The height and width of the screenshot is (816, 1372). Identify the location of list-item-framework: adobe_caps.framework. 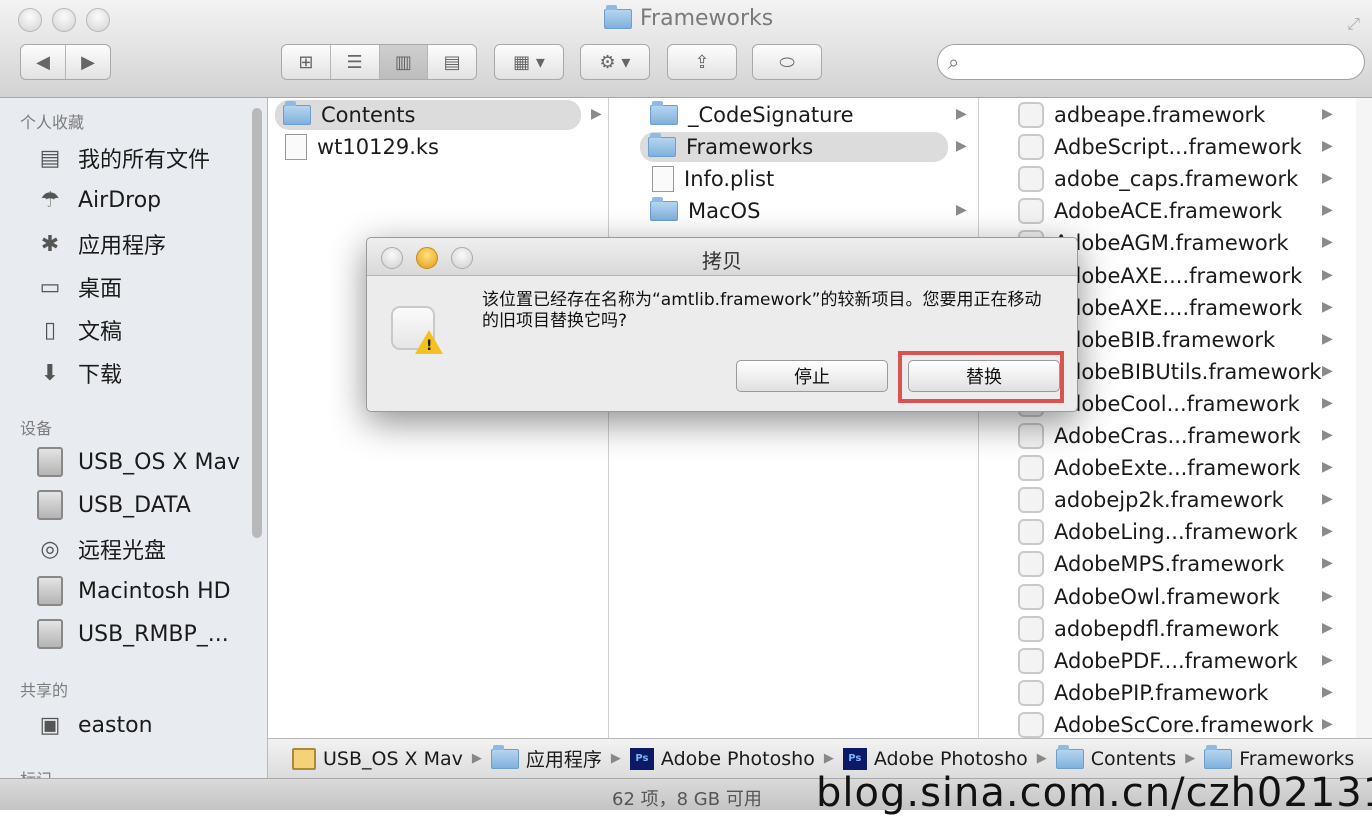
(1154, 179).